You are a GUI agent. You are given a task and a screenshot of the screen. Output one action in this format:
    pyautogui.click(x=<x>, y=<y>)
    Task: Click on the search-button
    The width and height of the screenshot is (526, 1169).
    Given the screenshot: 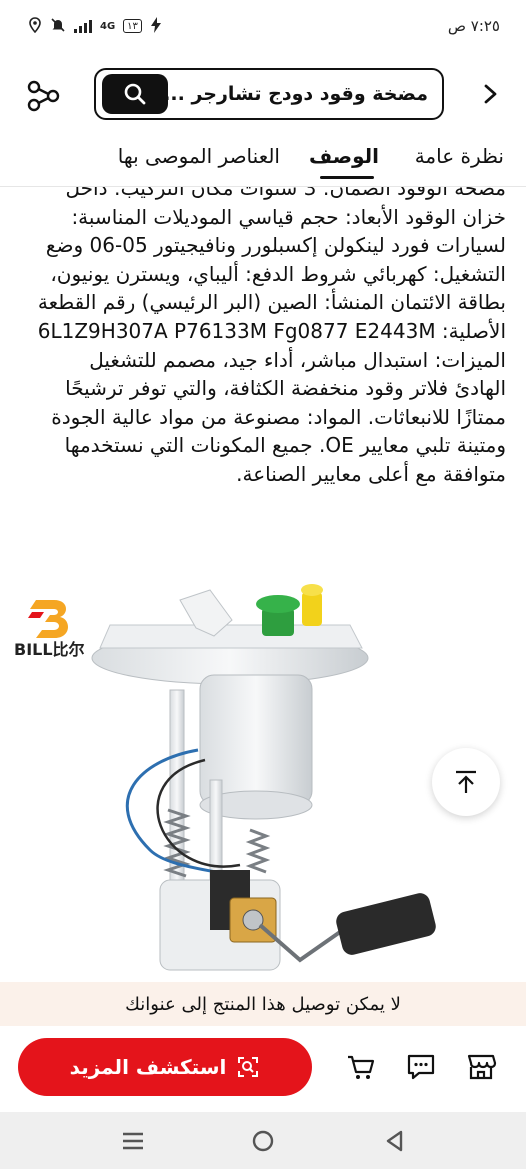 What is the action you would take?
    pyautogui.click(x=135, y=94)
    